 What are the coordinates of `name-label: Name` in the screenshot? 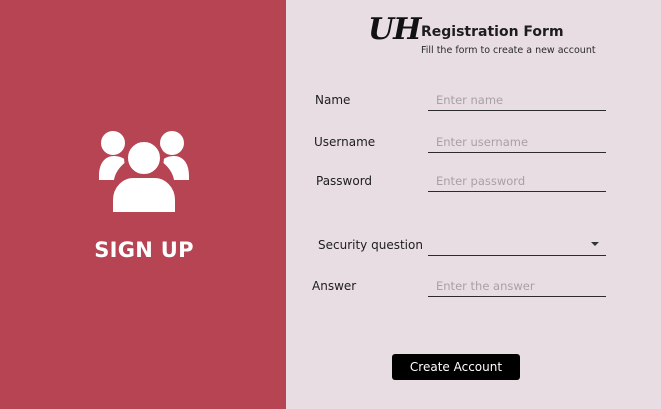 It's located at (333, 100).